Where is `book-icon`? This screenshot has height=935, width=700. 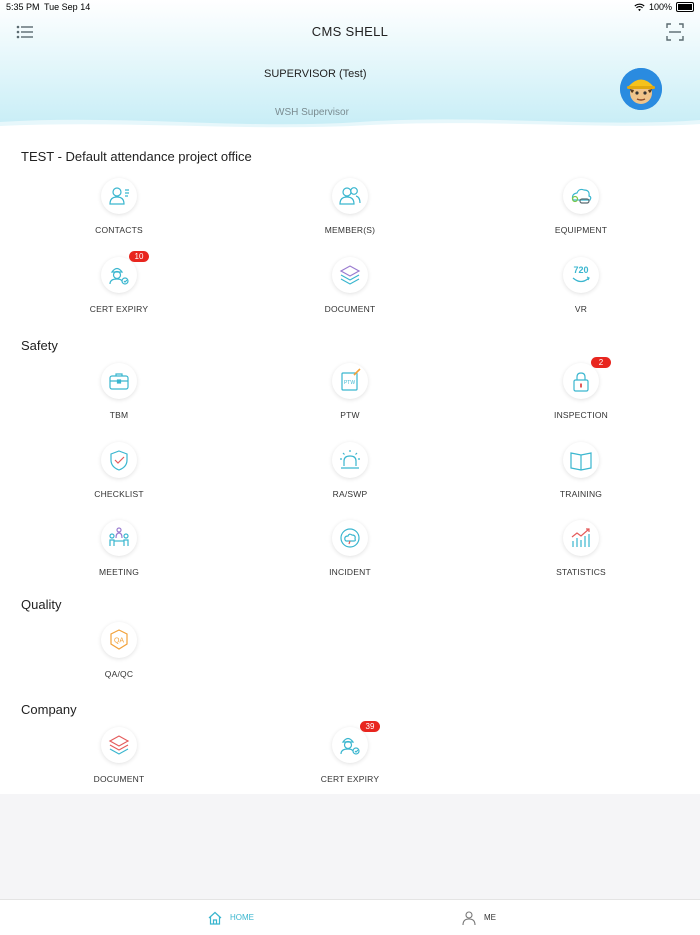 book-icon is located at coordinates (581, 460).